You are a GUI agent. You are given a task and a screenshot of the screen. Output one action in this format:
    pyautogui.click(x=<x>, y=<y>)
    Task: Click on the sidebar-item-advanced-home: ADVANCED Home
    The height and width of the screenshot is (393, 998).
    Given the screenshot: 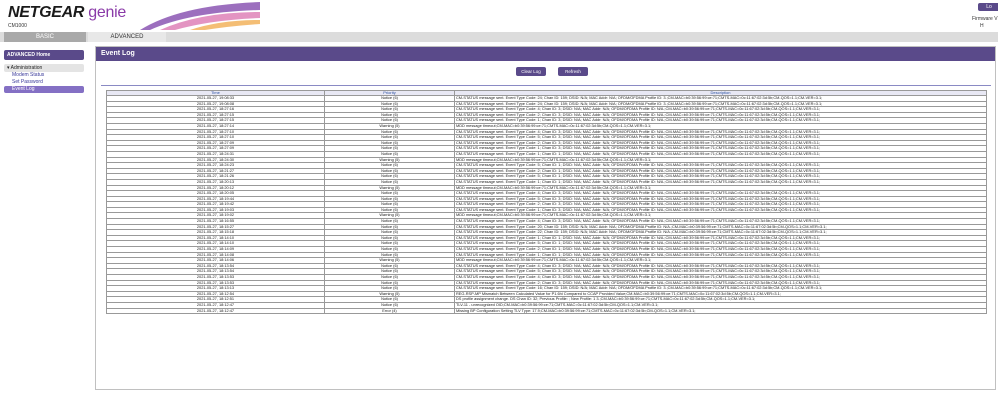 What is the action you would take?
    pyautogui.click(x=44, y=55)
    